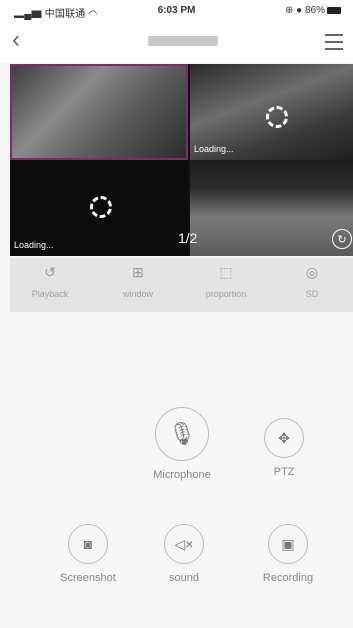 The image size is (353, 628). Describe the element at coordinates (184, 544) in the screenshot. I see `speaker-mute-icon: ◁×` at that location.